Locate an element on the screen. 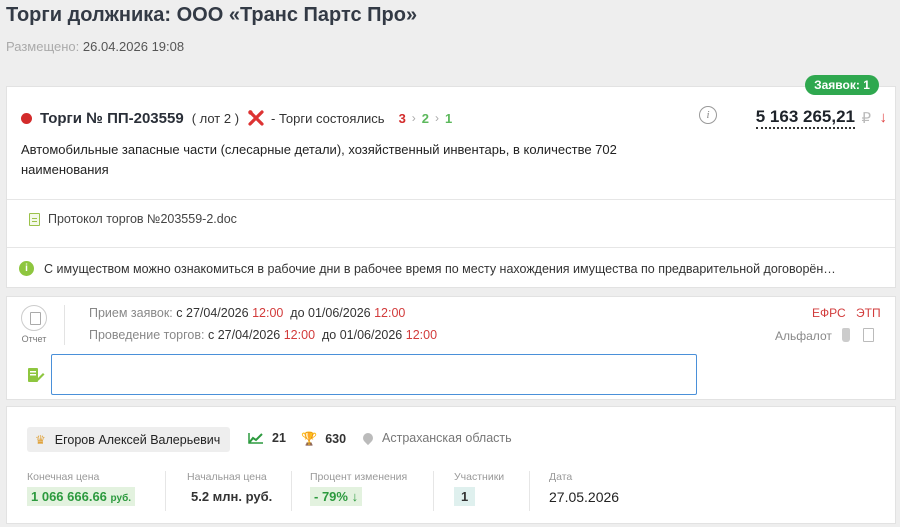 The image size is (900, 527). participants-value: 1 is located at coordinates (465, 496).